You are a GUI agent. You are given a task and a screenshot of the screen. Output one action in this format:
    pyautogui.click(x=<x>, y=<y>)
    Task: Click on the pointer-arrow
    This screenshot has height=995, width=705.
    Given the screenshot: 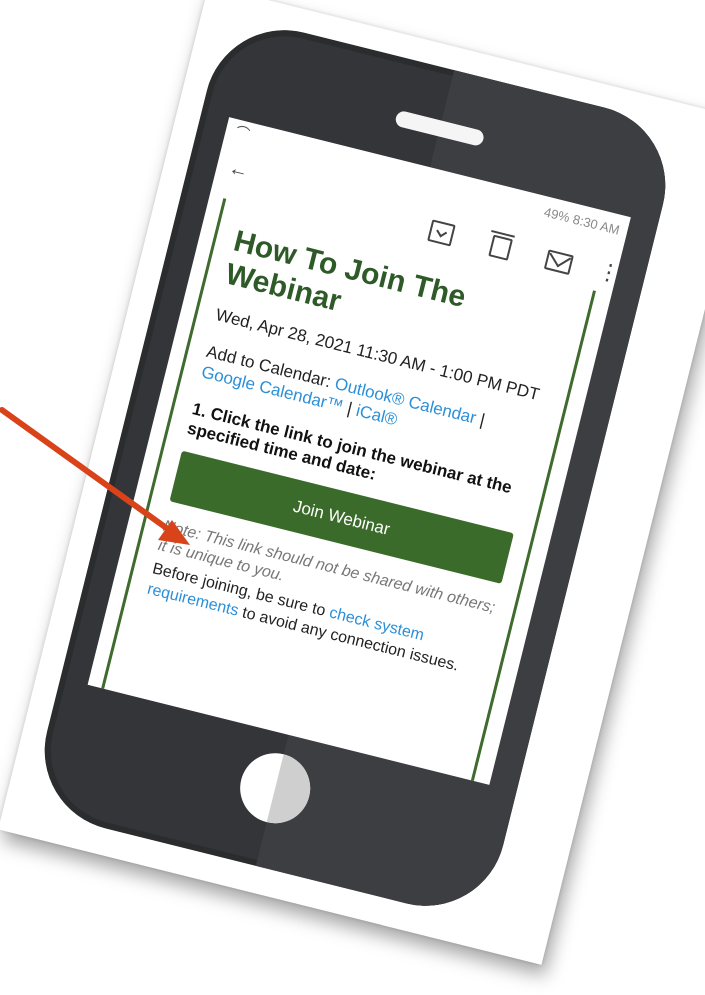 What is the action you would take?
    pyautogui.click(x=95, y=476)
    